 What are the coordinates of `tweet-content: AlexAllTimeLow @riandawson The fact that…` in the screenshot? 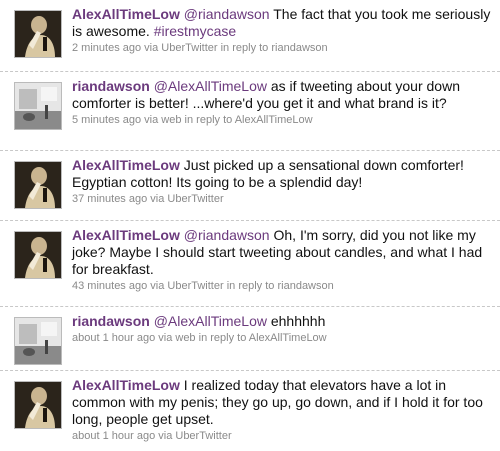 It's located at (283, 32).